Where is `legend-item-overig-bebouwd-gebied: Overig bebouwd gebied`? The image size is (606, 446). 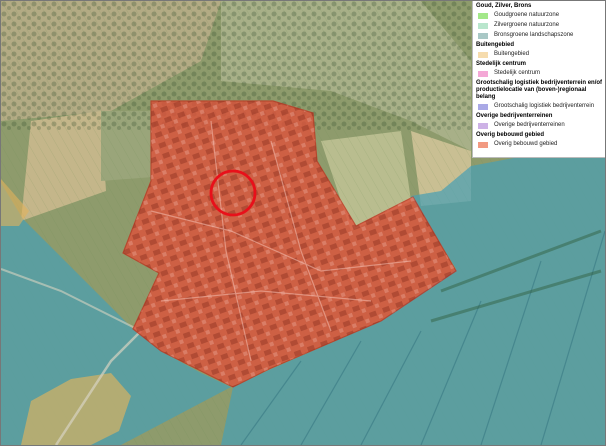
legend-item-overig-bebouwd-gebied: Overig bebouwd gebied is located at coordinates (541, 144).